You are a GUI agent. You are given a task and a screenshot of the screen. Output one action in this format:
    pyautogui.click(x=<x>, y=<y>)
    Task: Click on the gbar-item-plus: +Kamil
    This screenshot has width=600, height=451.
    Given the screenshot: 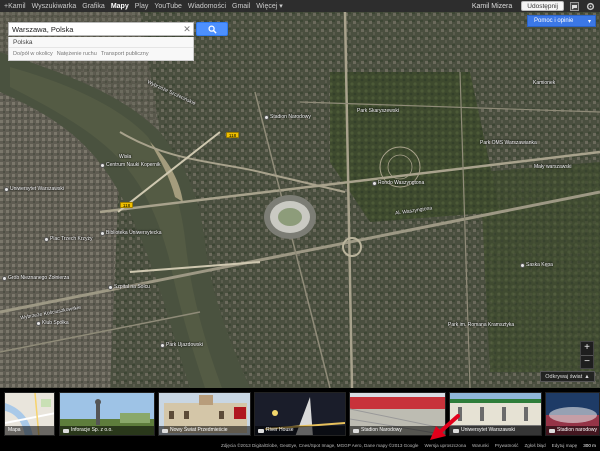 What is the action you would take?
    pyautogui.click(x=15, y=6)
    